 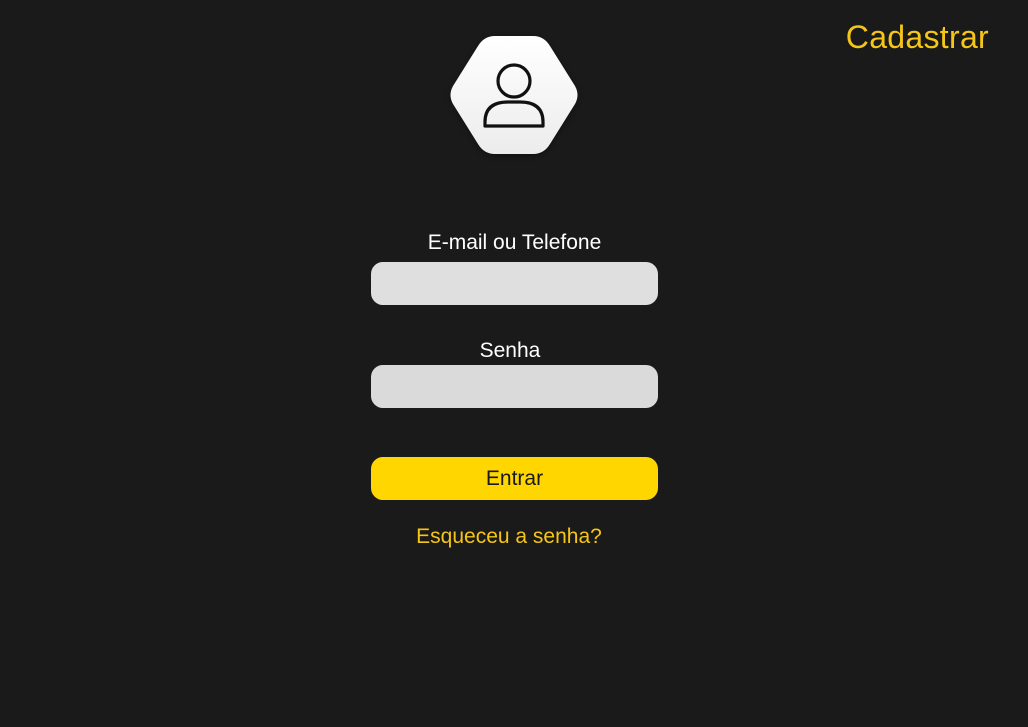 I want to click on avatar-hexagon, so click(x=514, y=95).